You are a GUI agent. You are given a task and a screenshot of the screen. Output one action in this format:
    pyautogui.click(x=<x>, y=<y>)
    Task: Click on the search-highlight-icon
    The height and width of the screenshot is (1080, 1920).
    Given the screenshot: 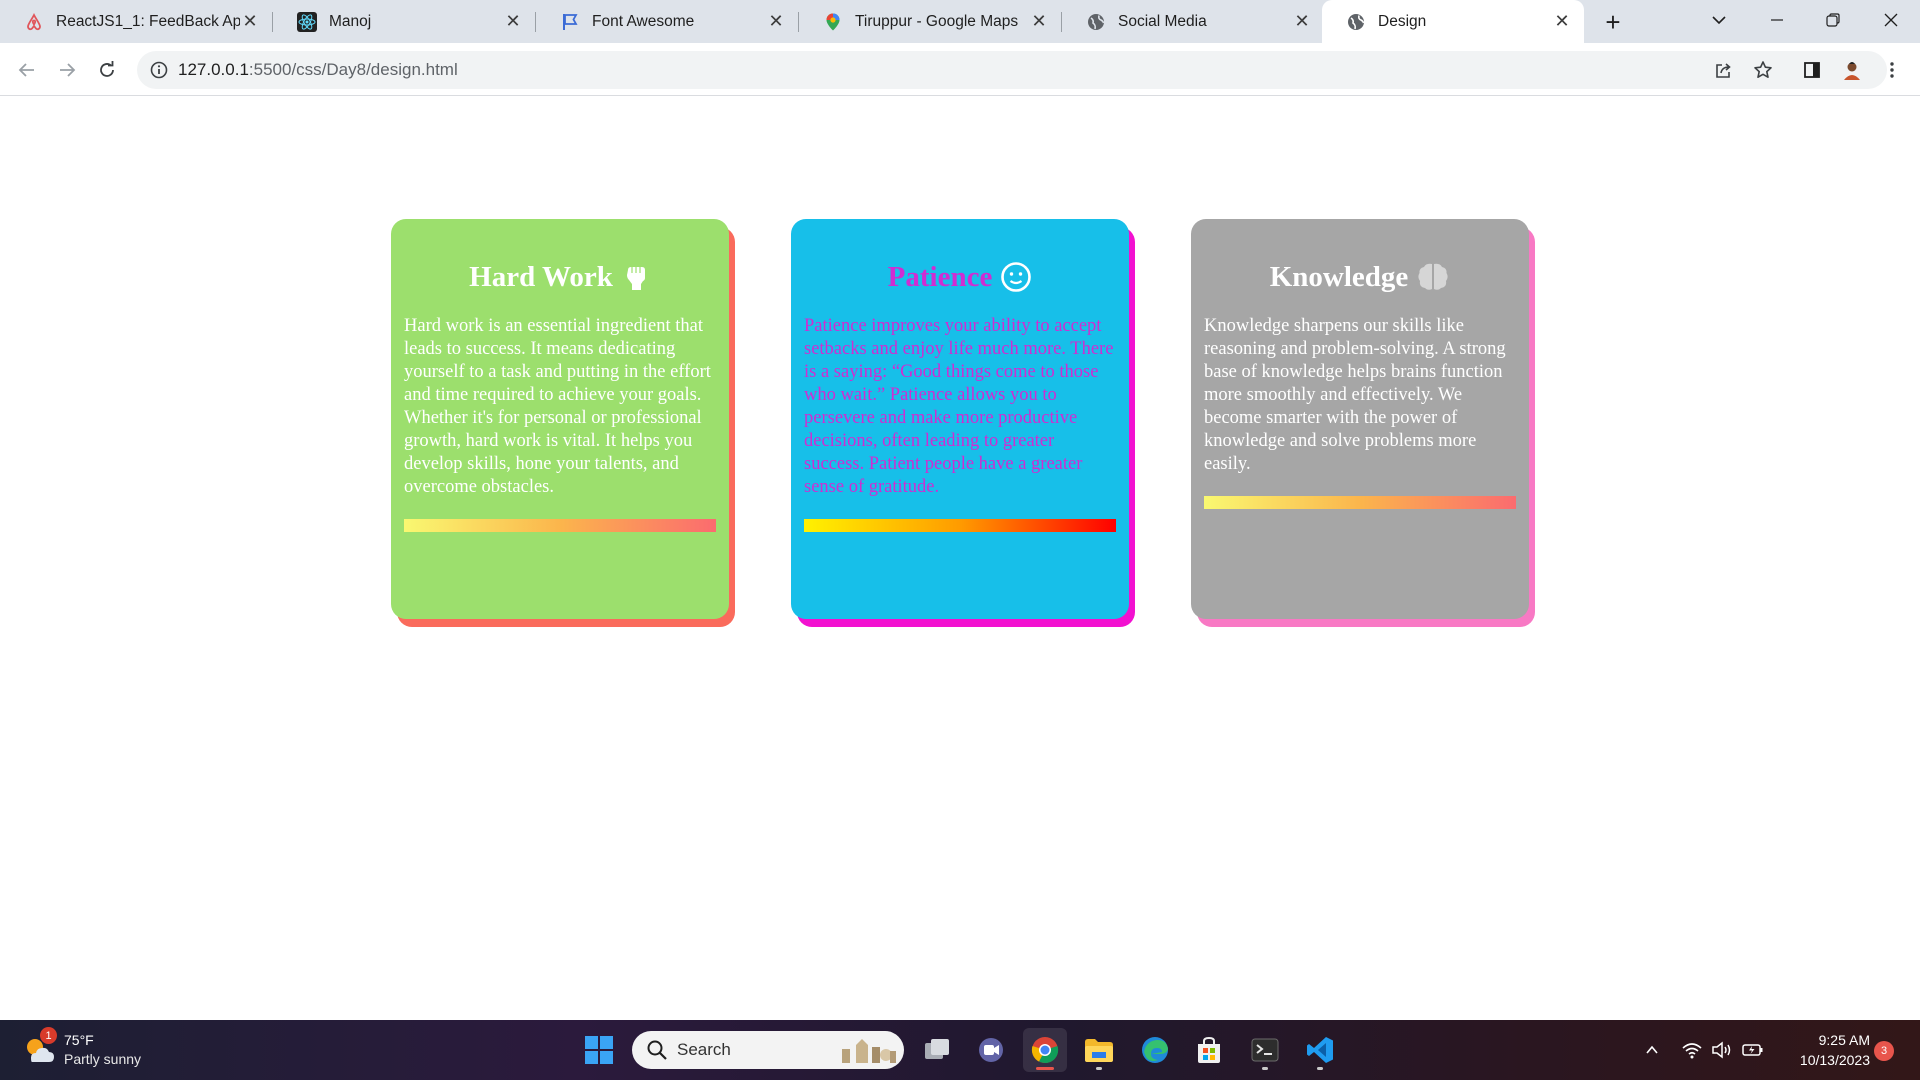 What is the action you would take?
    pyautogui.click(x=869, y=1051)
    